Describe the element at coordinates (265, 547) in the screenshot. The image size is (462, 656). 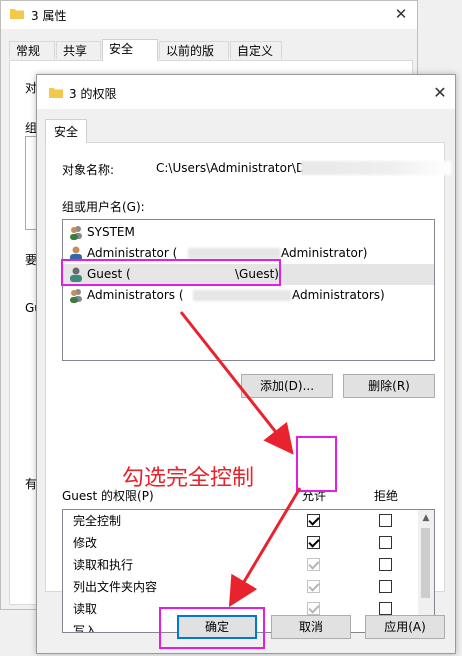
I see `arrow-to-ok` at that location.